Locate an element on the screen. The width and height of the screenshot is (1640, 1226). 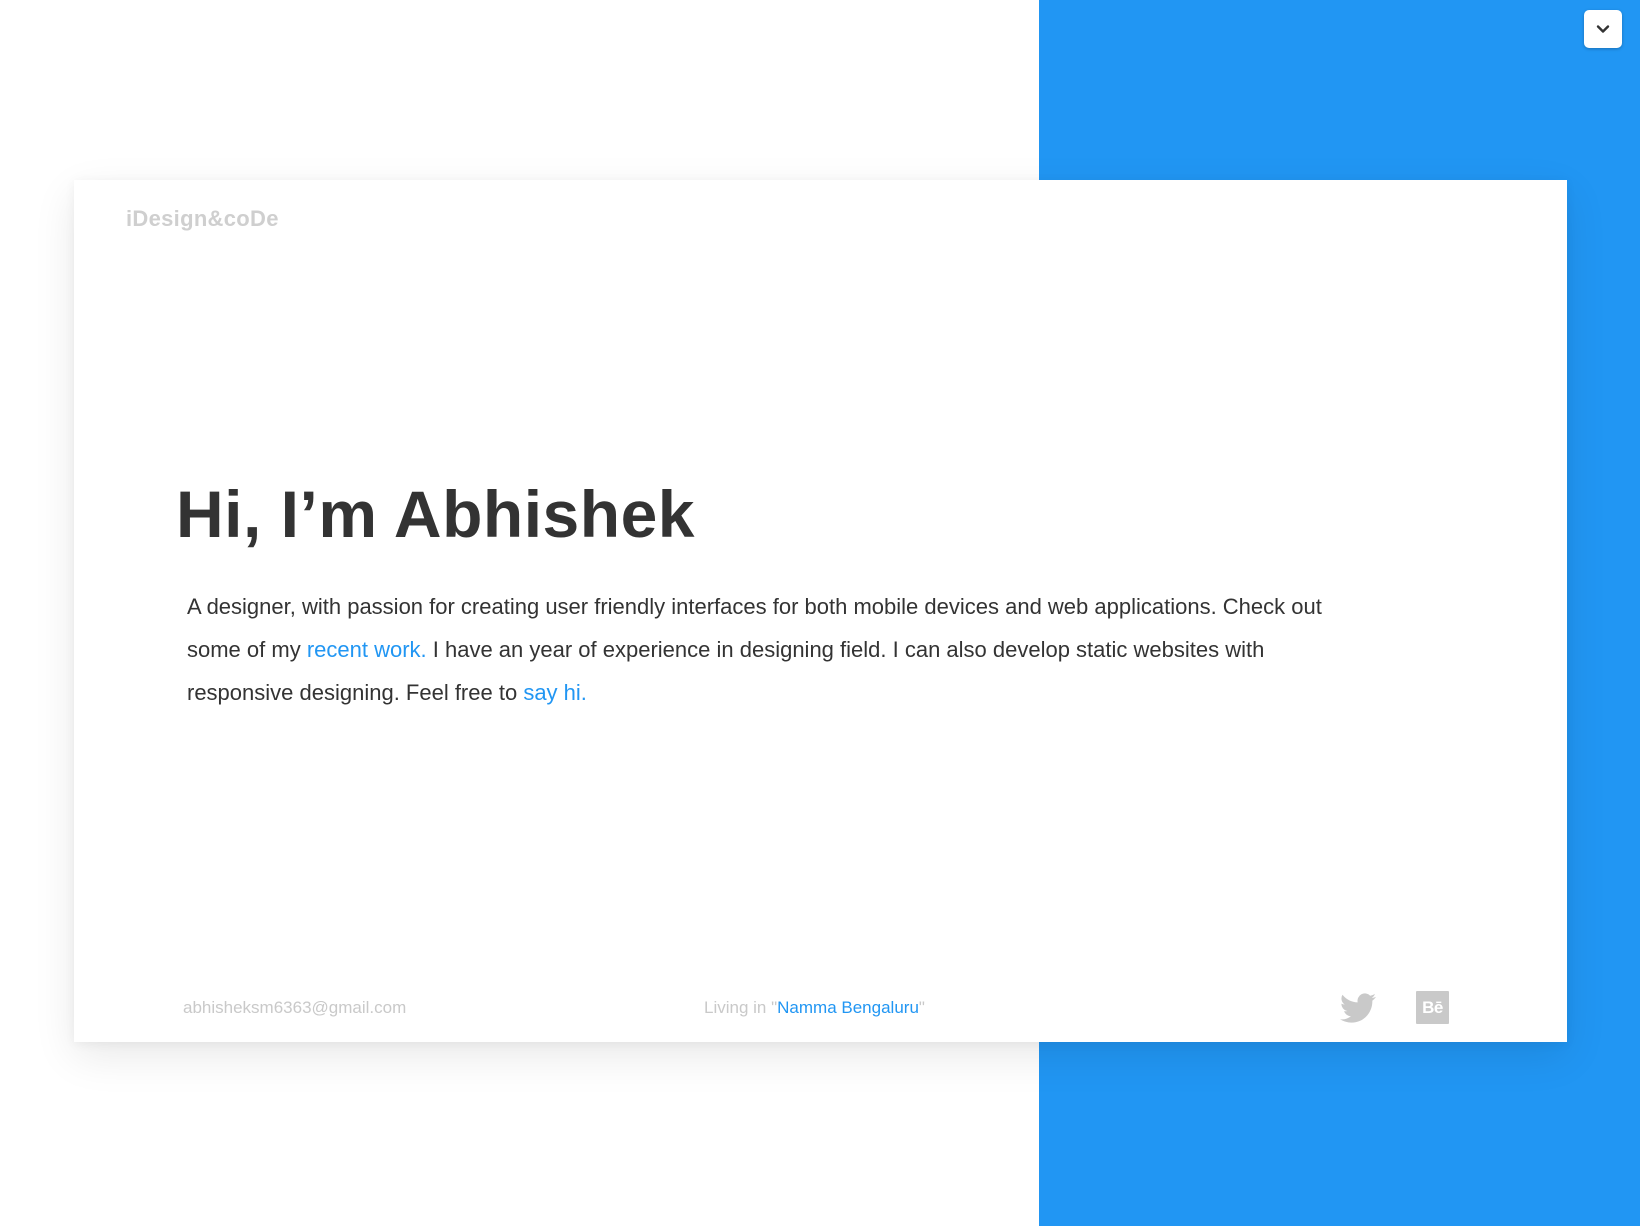
page-title: Hi, I’m Abhishek is located at coordinates (435, 514).